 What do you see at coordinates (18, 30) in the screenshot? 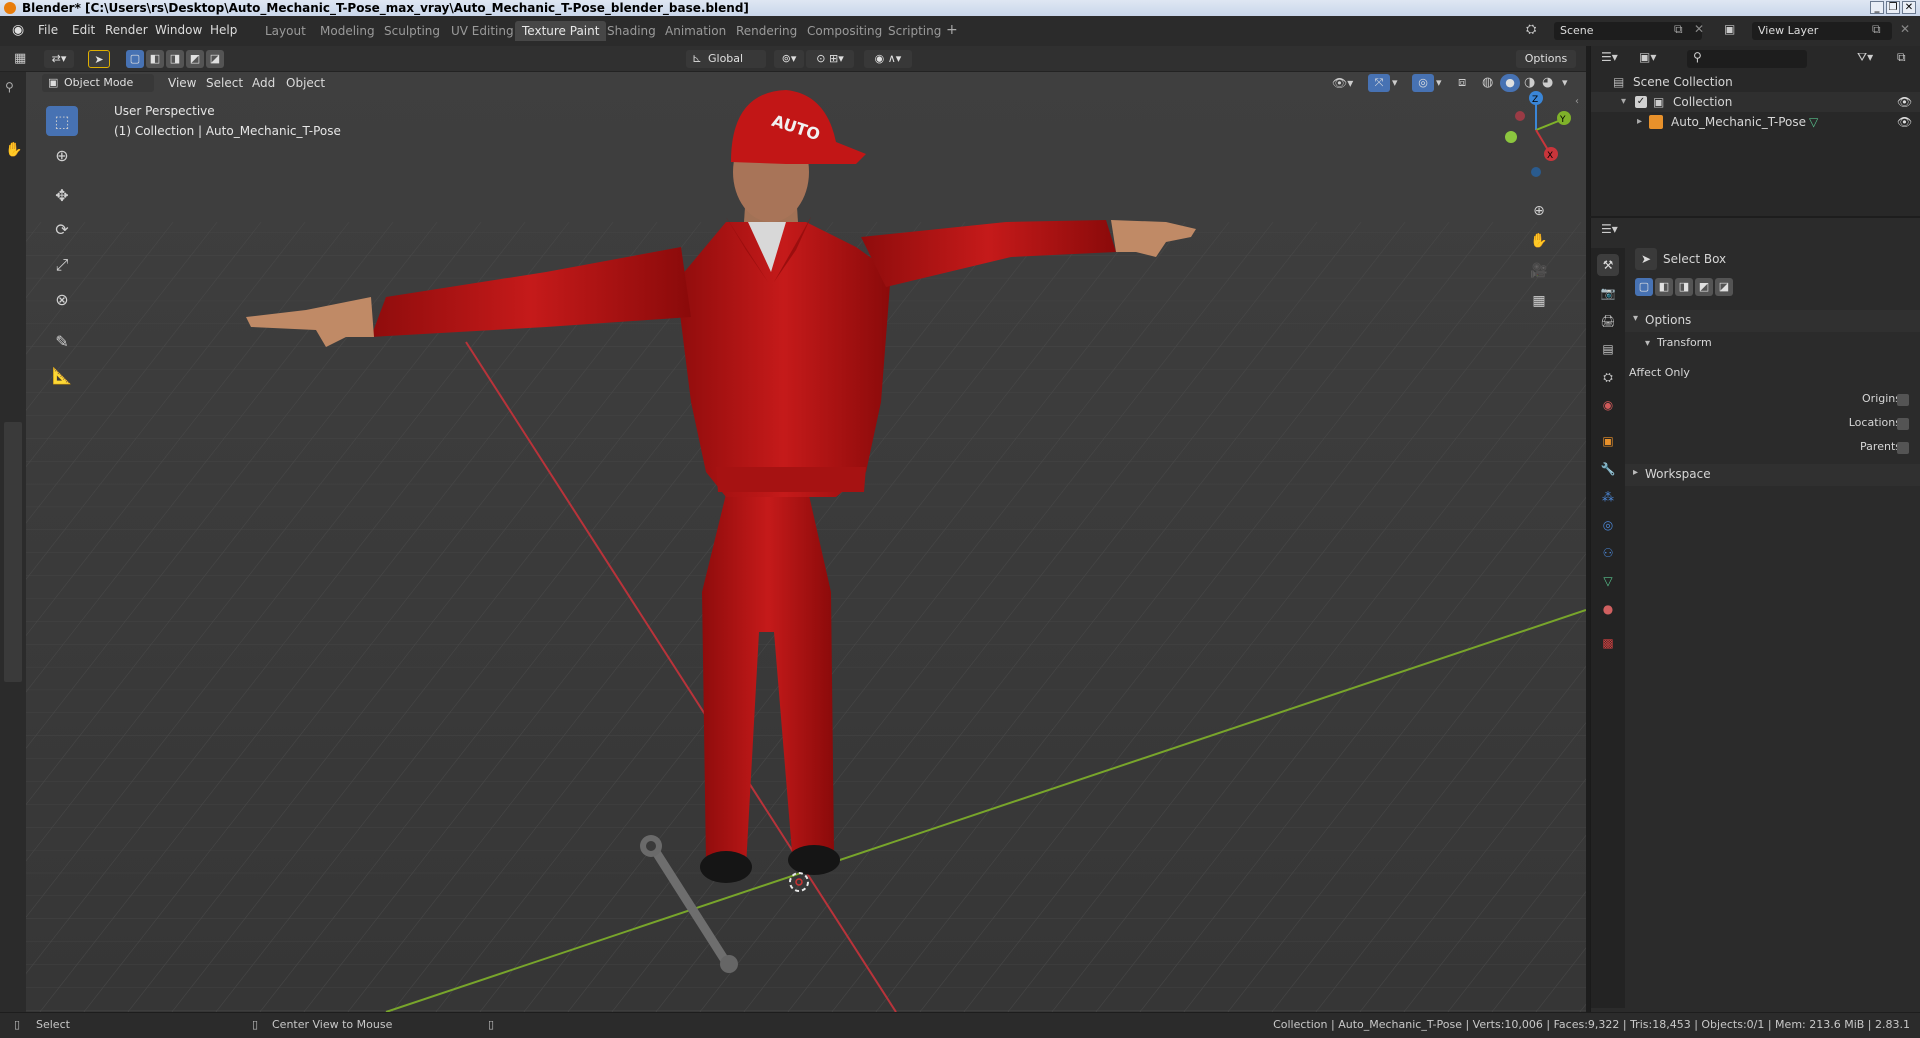
I see `blender-menu-icon: ◉` at bounding box center [18, 30].